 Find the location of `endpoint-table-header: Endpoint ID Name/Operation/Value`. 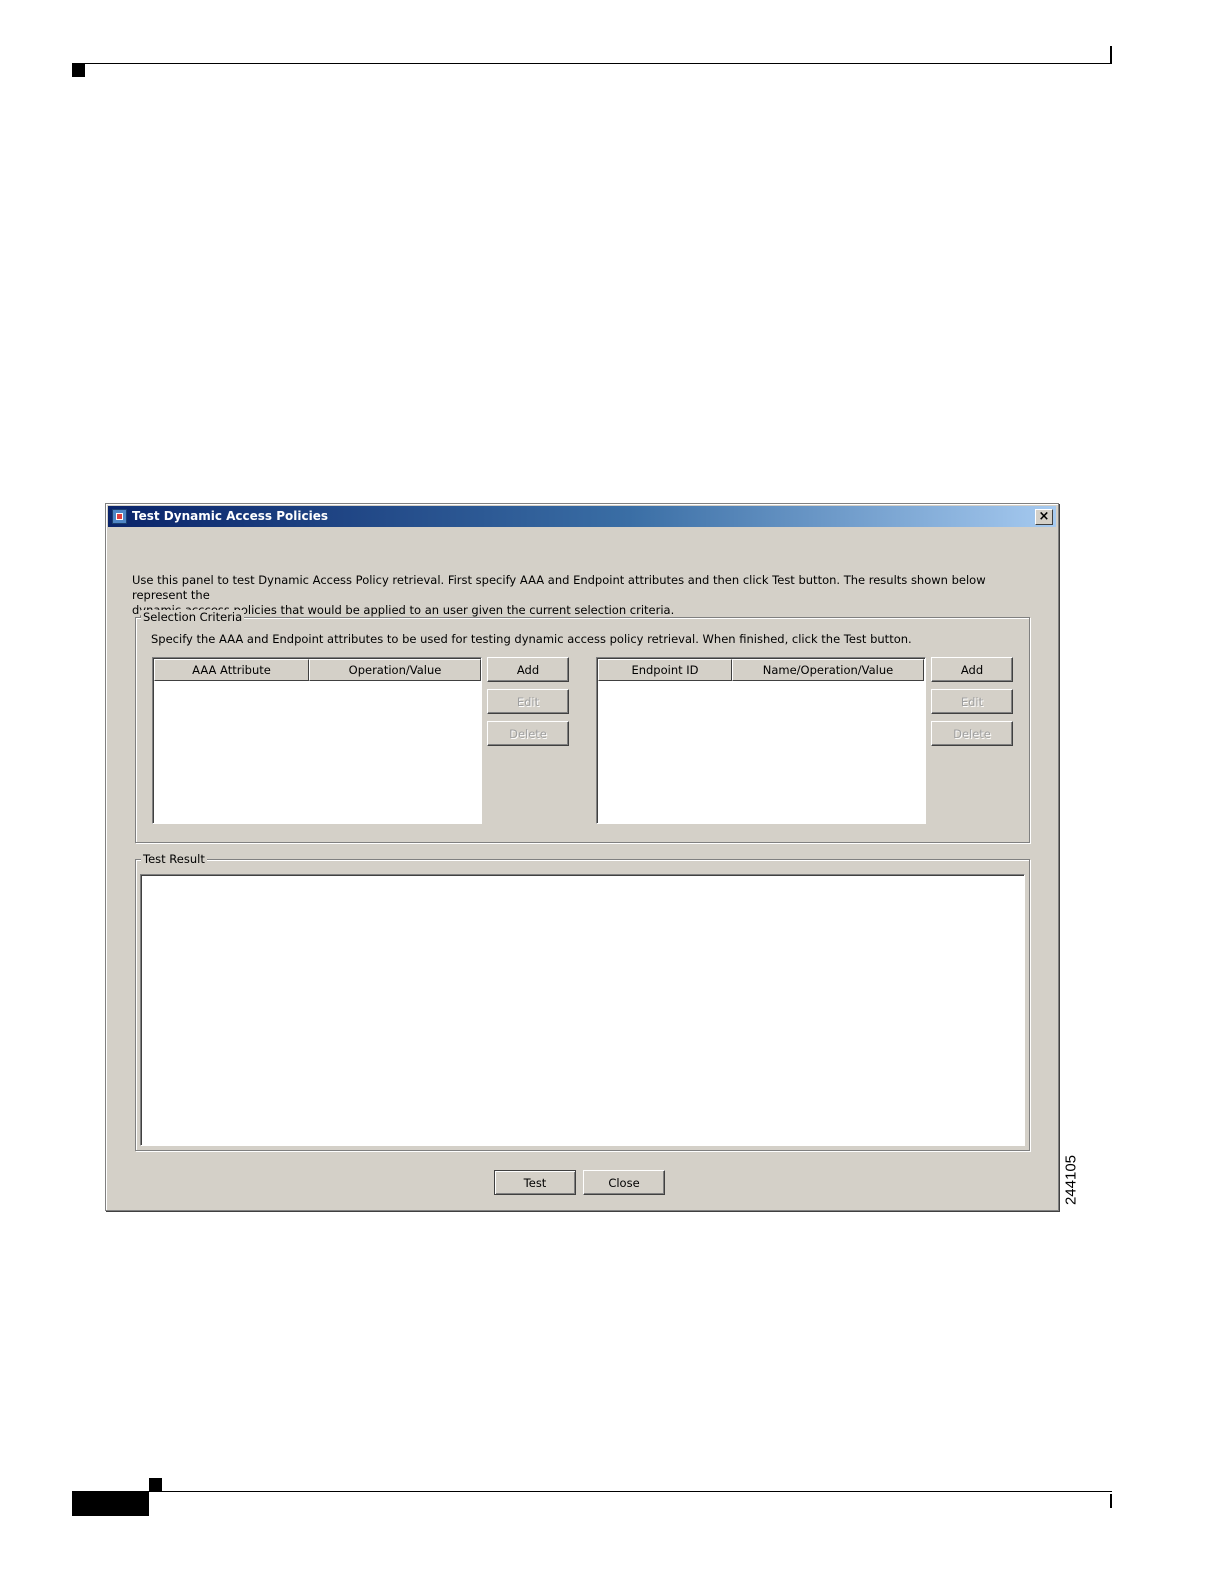

endpoint-table-header: Endpoint ID Name/Operation/Value is located at coordinates (761, 670).